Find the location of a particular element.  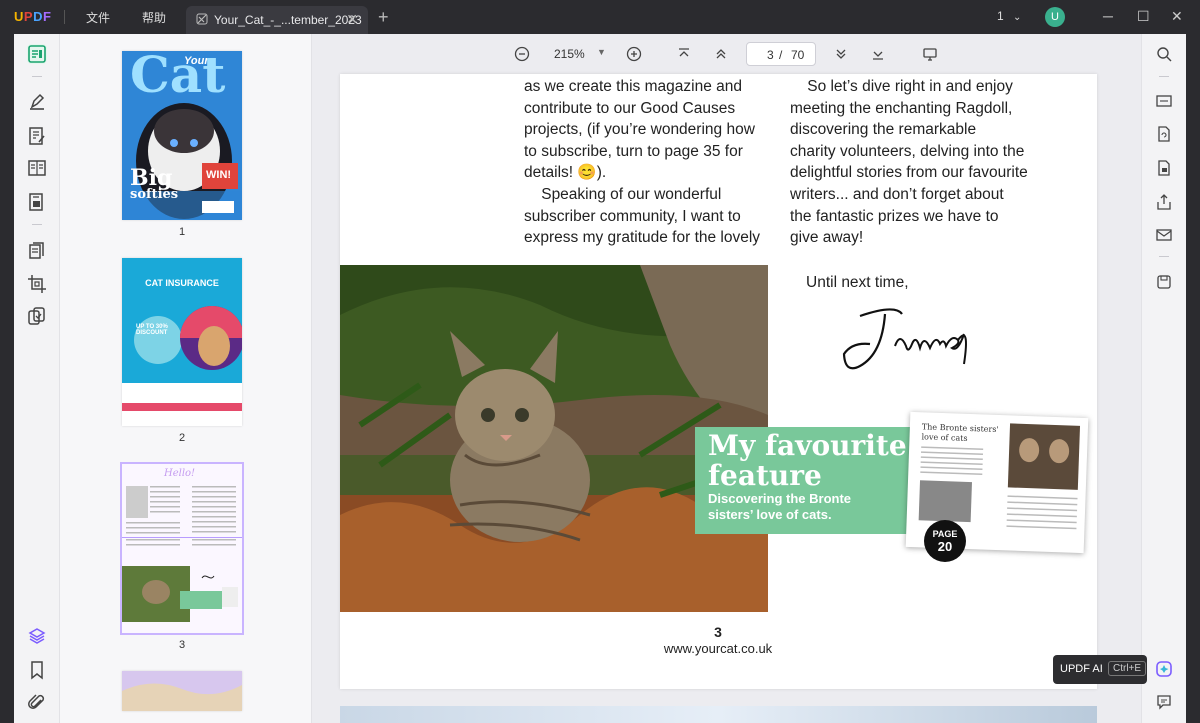

chevron-down-icon: ⌄ is located at coordinates (1017, 17).